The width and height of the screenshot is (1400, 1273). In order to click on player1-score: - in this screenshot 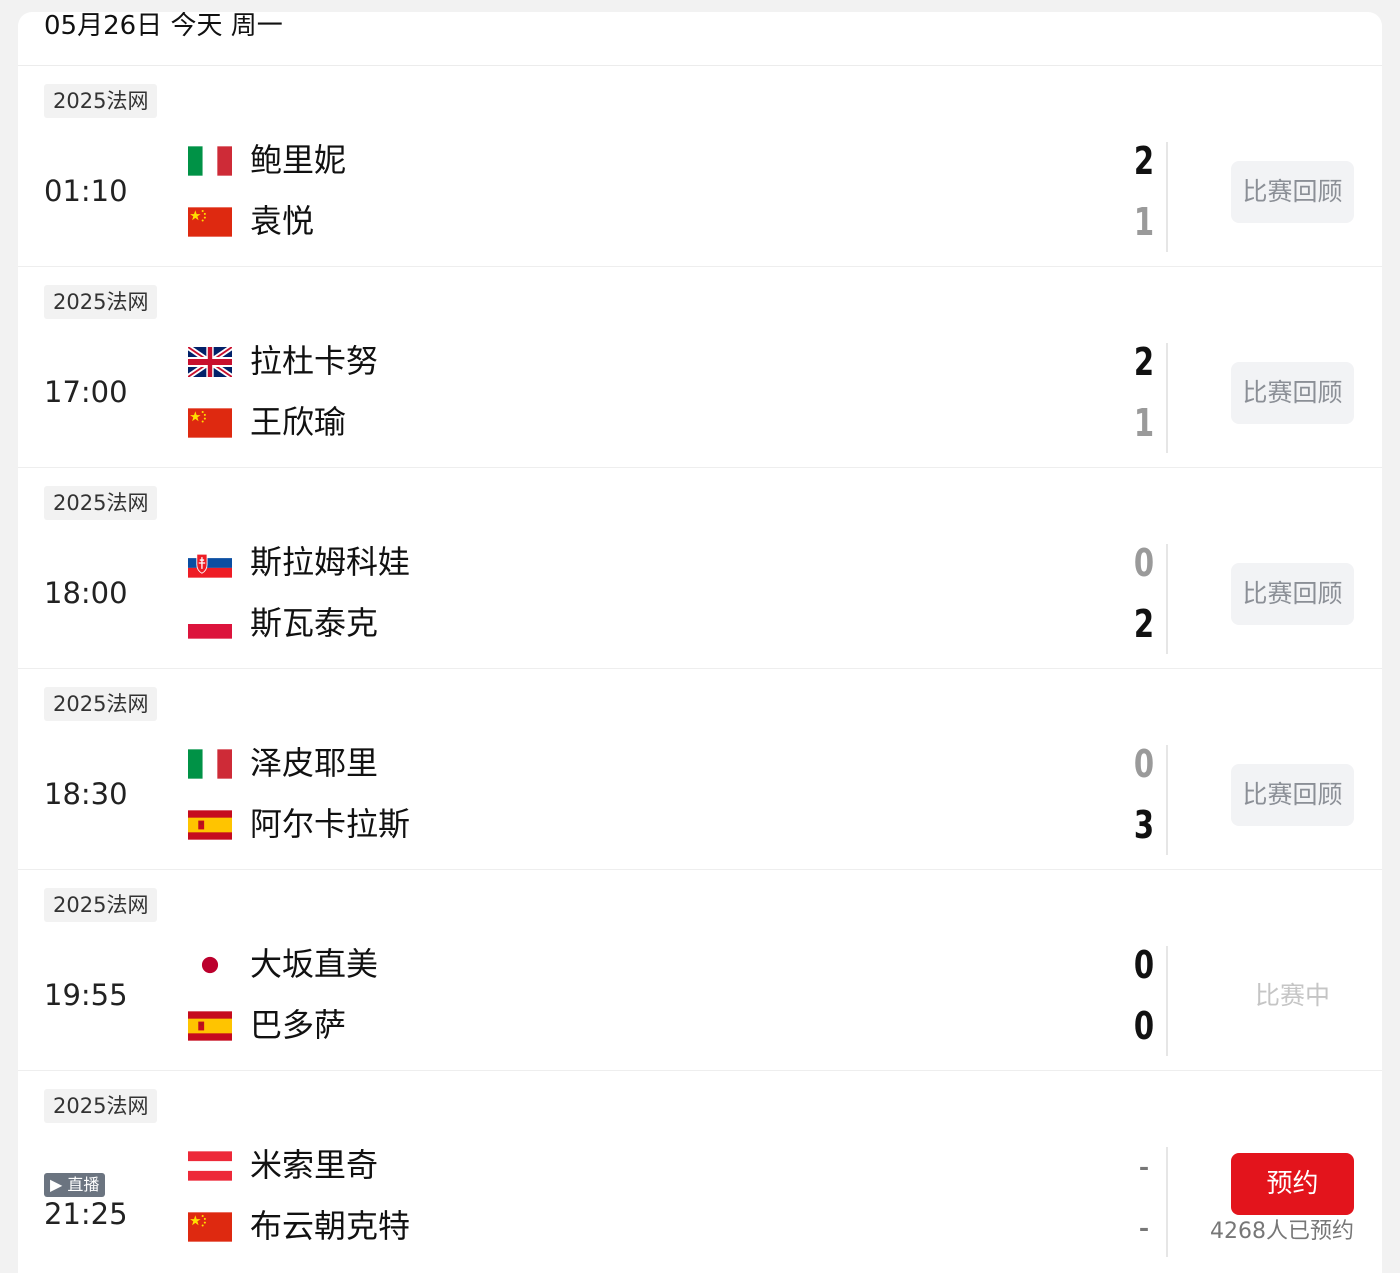, I will do `click(1144, 1166)`.